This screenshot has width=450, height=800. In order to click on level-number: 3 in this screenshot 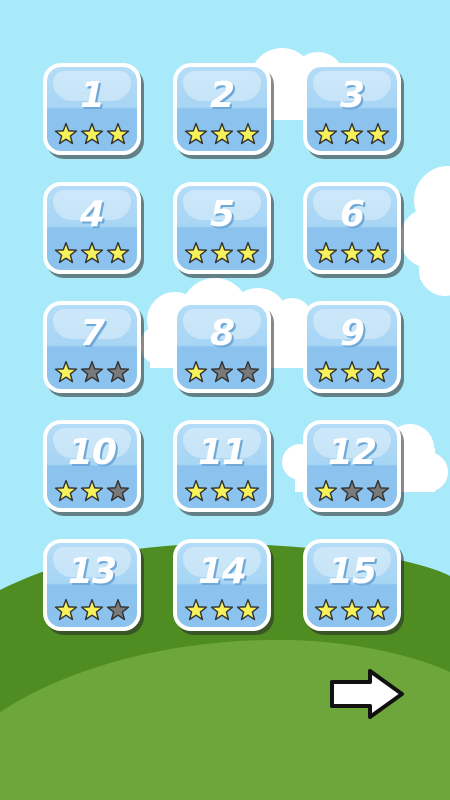, I will do `click(352, 95)`.